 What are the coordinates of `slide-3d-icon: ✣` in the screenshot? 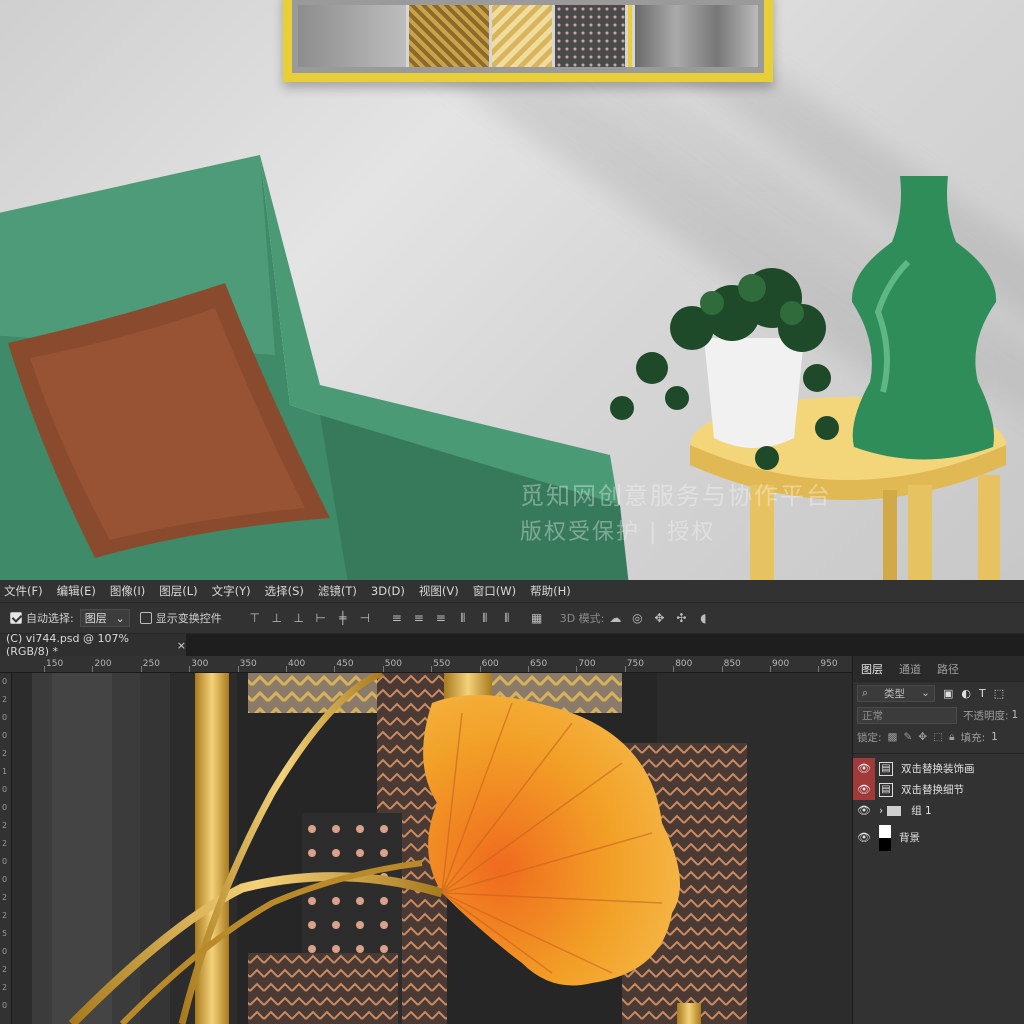 It's located at (681, 618).